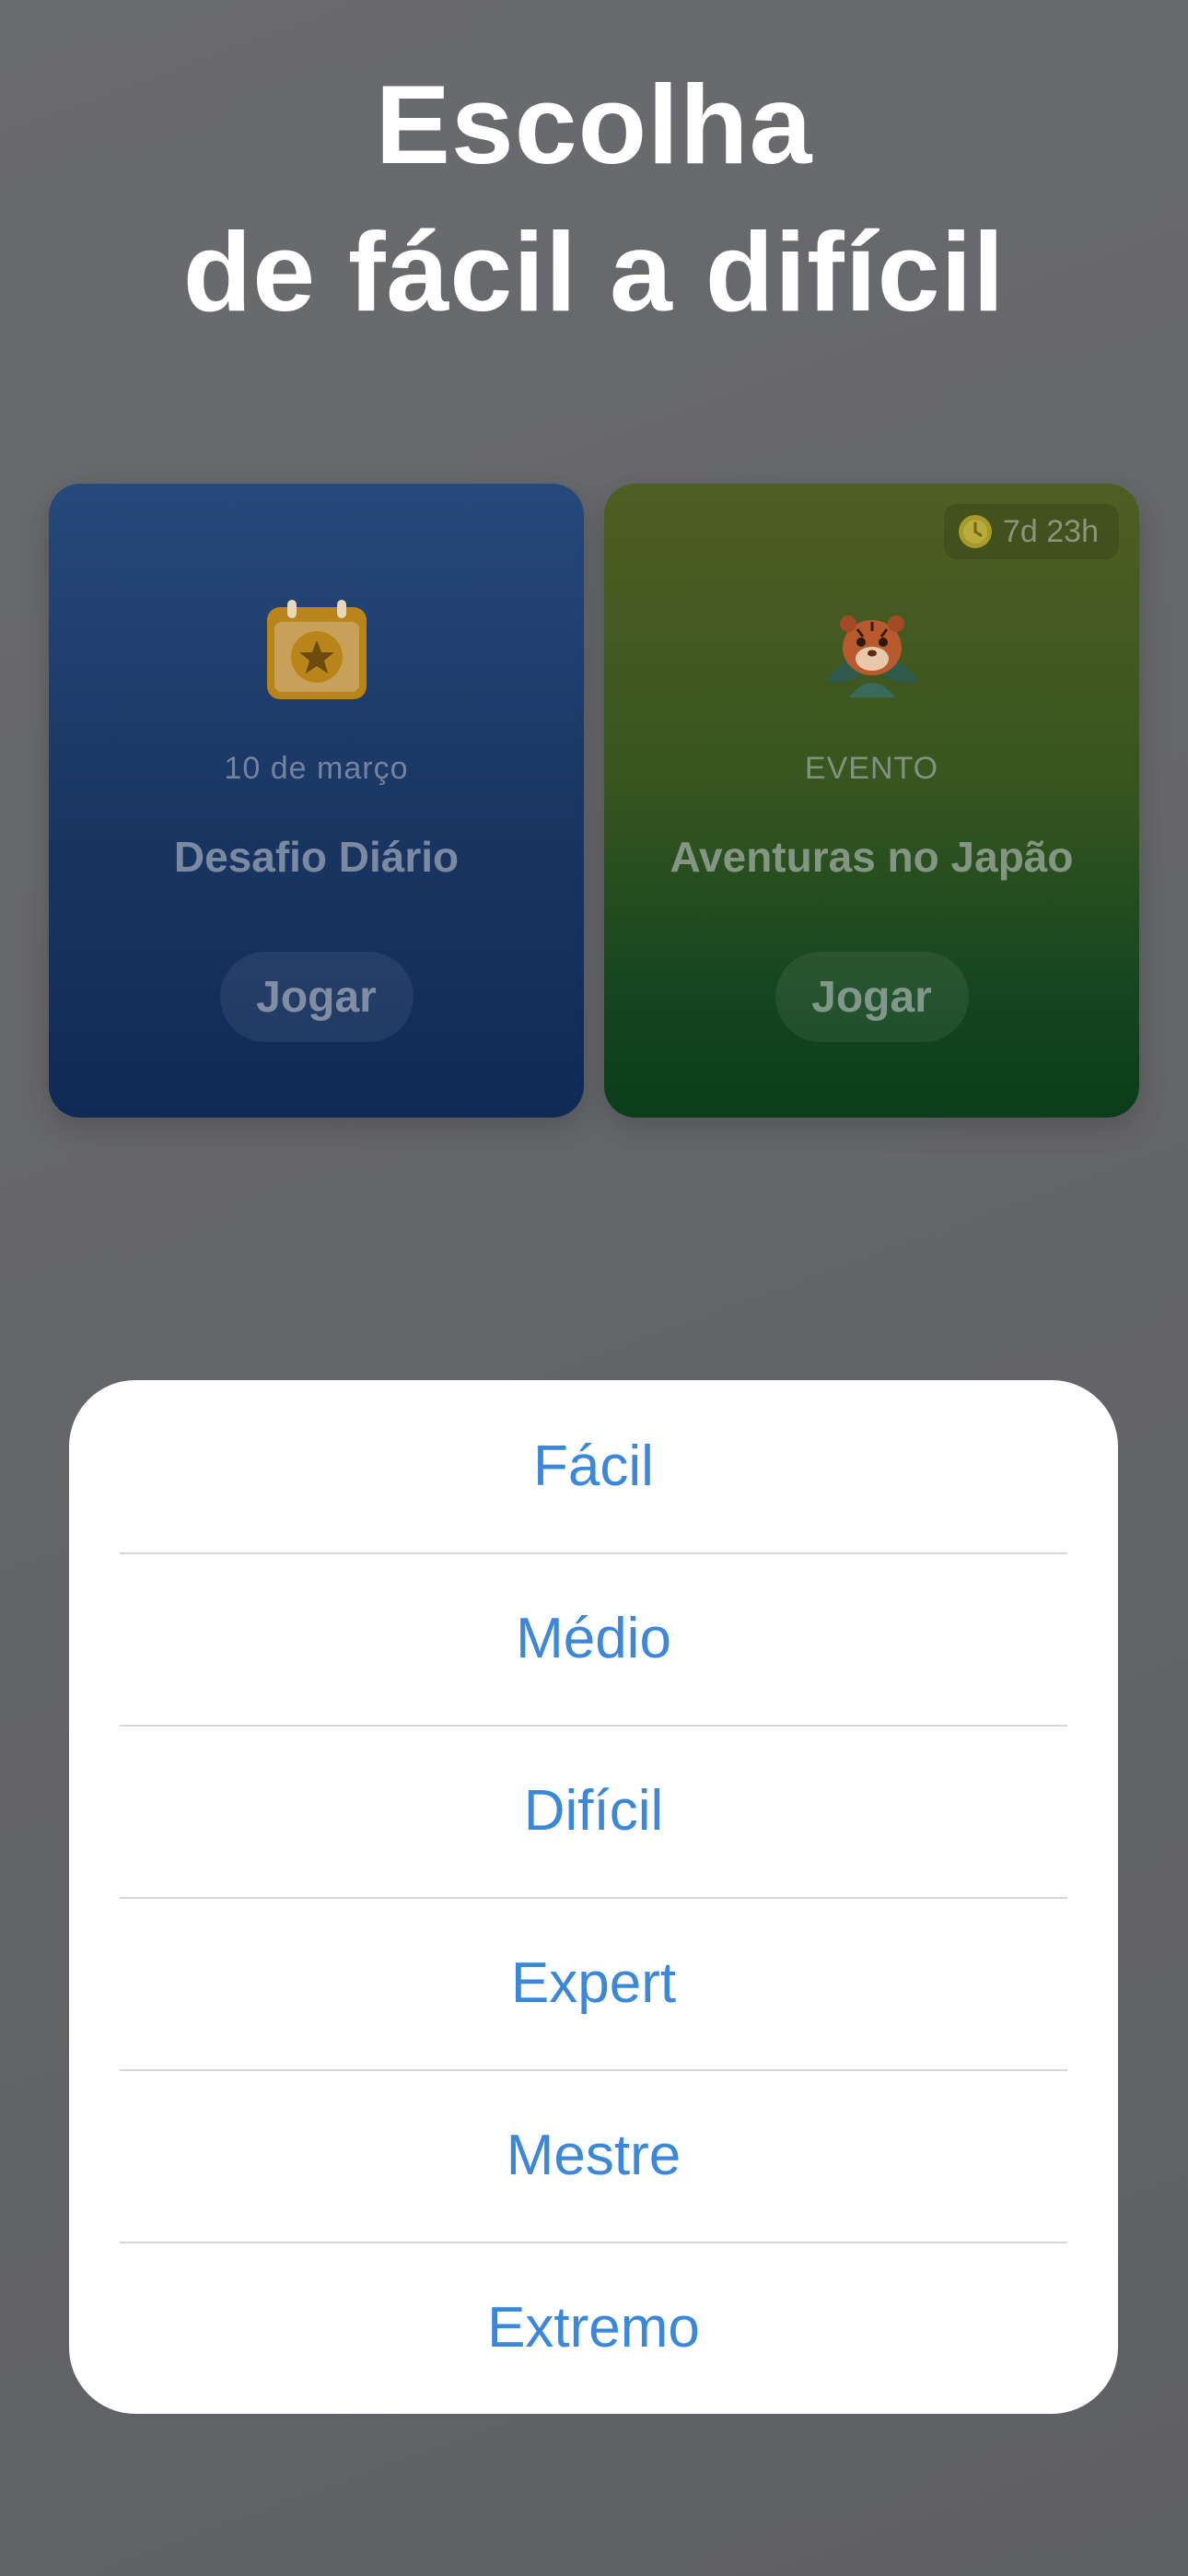 Image resolution: width=1188 pixels, height=2576 pixels. What do you see at coordinates (871, 768) in the screenshot?
I see `event-label: EVENTO` at bounding box center [871, 768].